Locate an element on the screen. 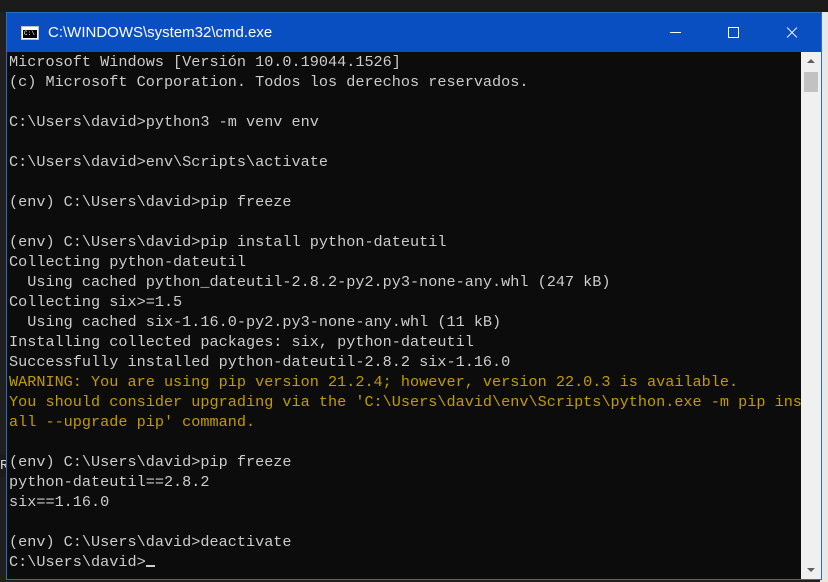 The image size is (828, 582). console-prompt-line: C:\Users\david> is located at coordinates (405, 562).